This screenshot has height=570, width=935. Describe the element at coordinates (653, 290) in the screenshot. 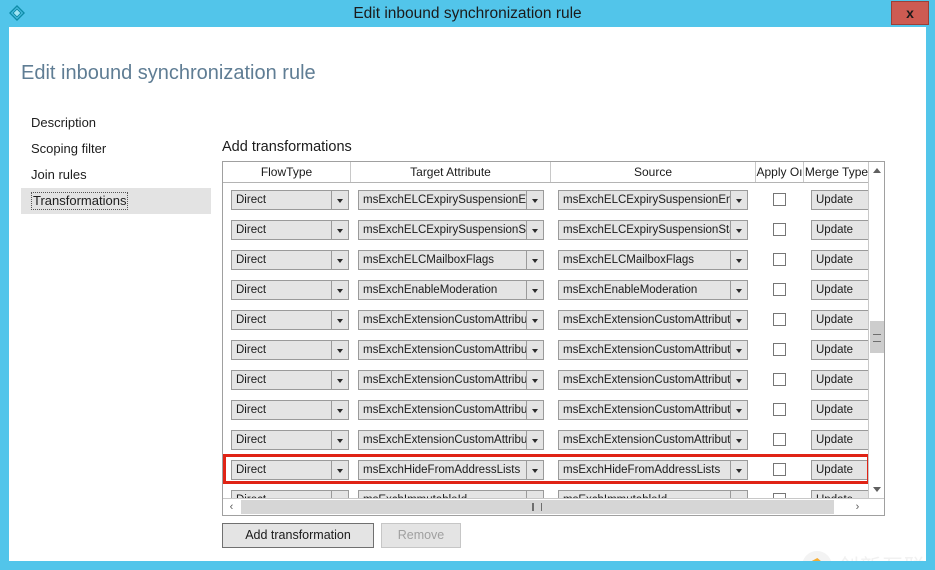

I see `source-dropdown: msExchEnableModeration` at that location.